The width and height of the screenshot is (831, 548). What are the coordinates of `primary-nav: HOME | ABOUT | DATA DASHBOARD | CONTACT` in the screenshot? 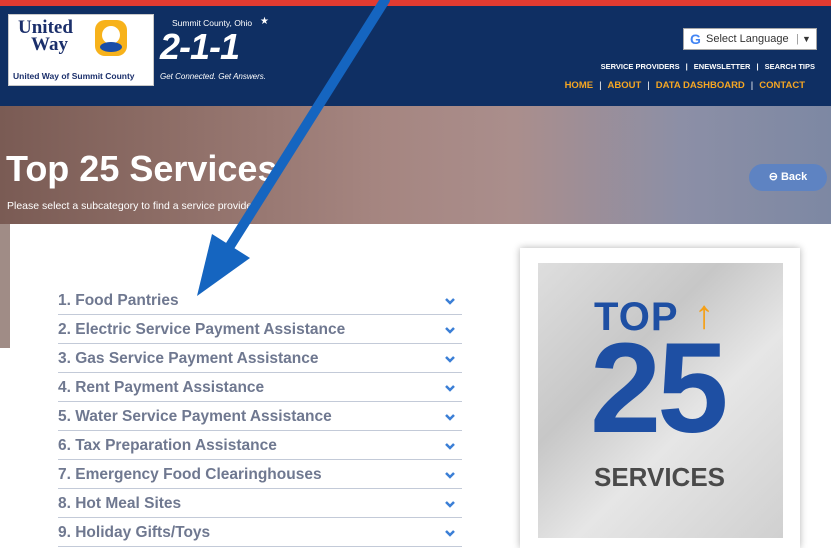 It's located at (685, 85).